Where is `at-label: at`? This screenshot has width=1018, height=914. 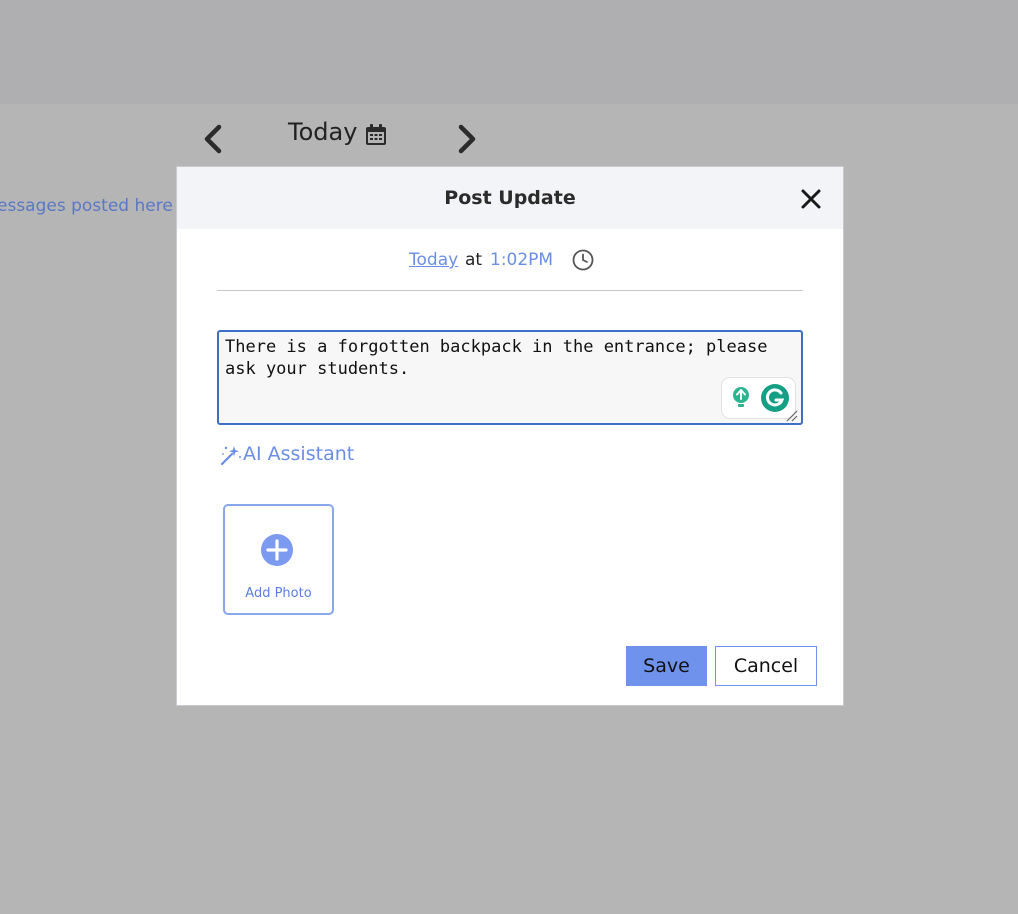 at-label: at is located at coordinates (474, 260).